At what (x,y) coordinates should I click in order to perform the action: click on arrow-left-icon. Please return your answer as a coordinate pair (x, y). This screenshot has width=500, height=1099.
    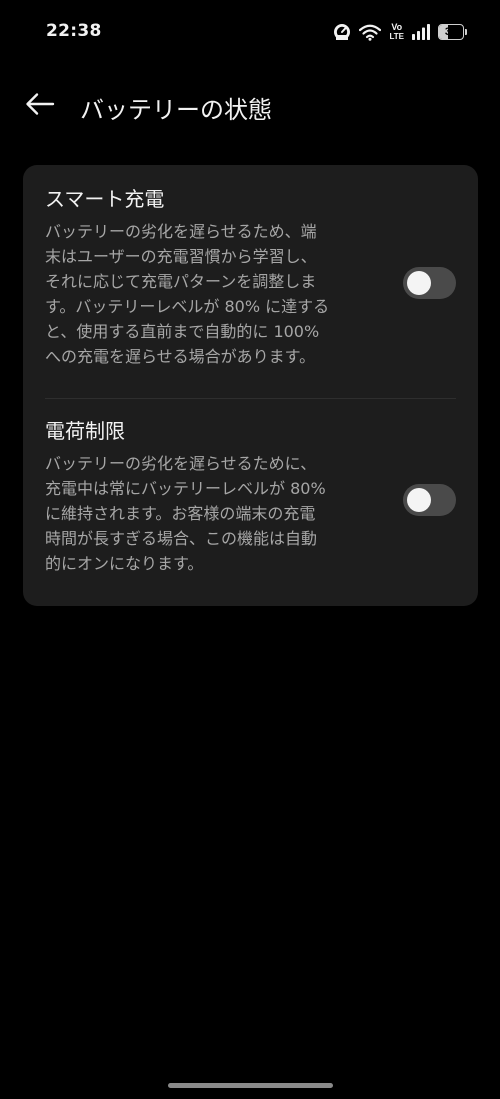
    Looking at the image, I should click on (40, 106).